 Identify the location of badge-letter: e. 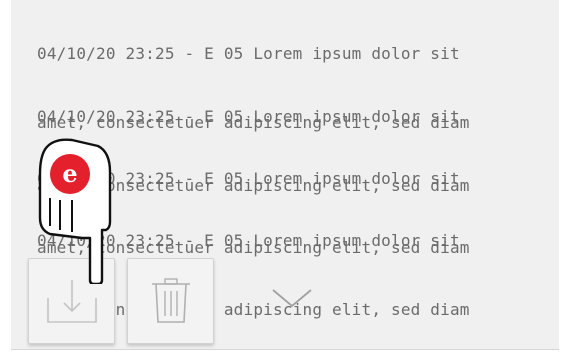
(69, 173).